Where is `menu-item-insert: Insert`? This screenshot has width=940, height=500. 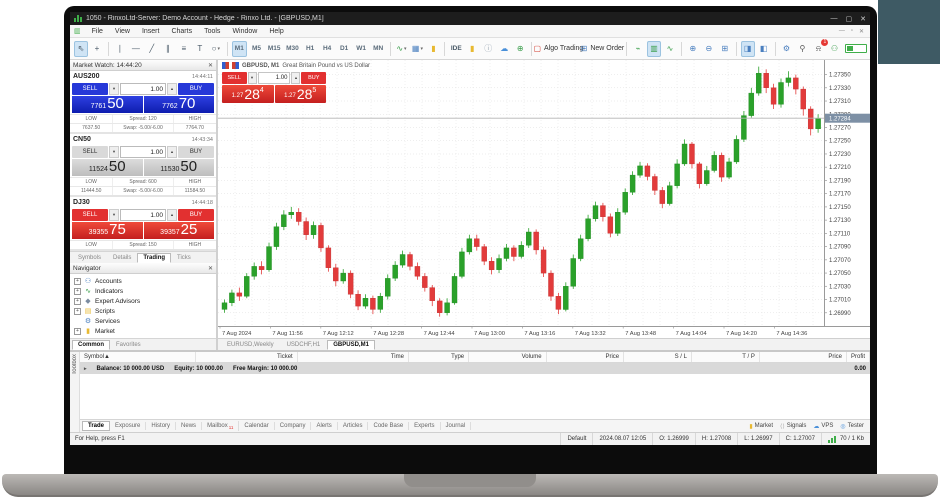 menu-item-insert: Insert is located at coordinates (151, 31).